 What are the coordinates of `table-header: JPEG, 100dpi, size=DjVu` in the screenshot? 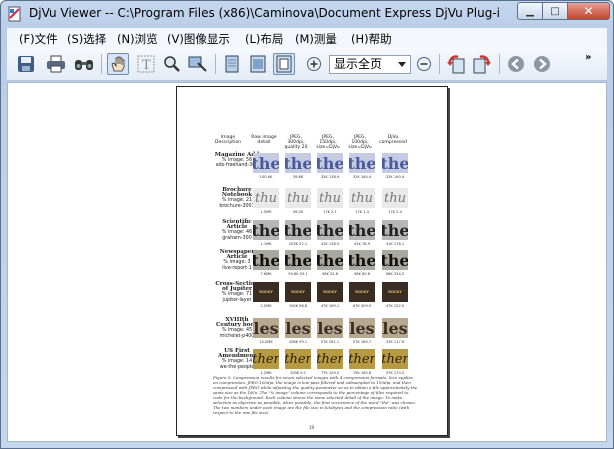 It's located at (360, 142).